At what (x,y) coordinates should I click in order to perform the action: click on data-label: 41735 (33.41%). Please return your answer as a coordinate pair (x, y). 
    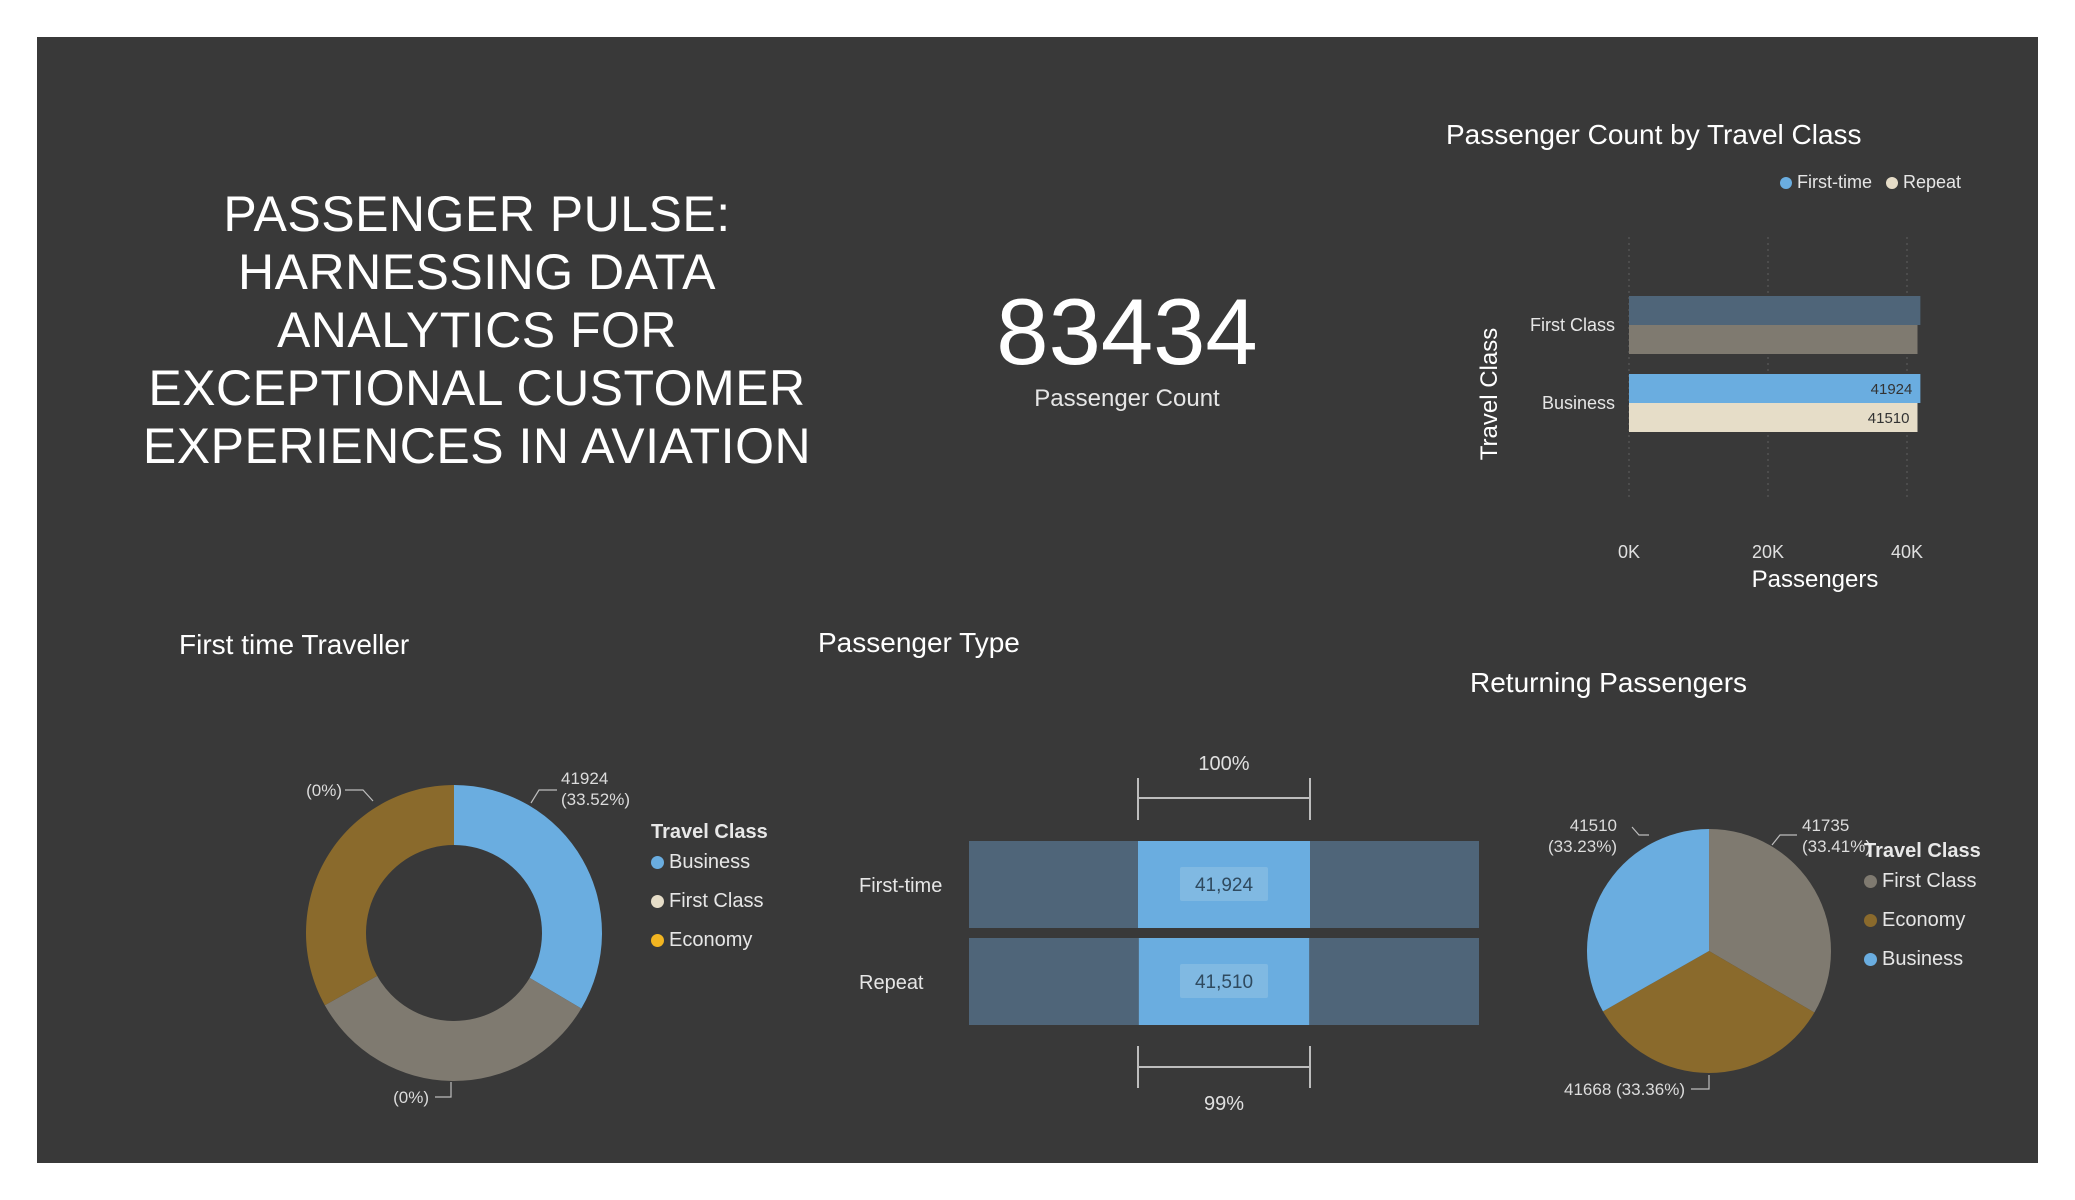
    Looking at the image, I should click on (1836, 836).